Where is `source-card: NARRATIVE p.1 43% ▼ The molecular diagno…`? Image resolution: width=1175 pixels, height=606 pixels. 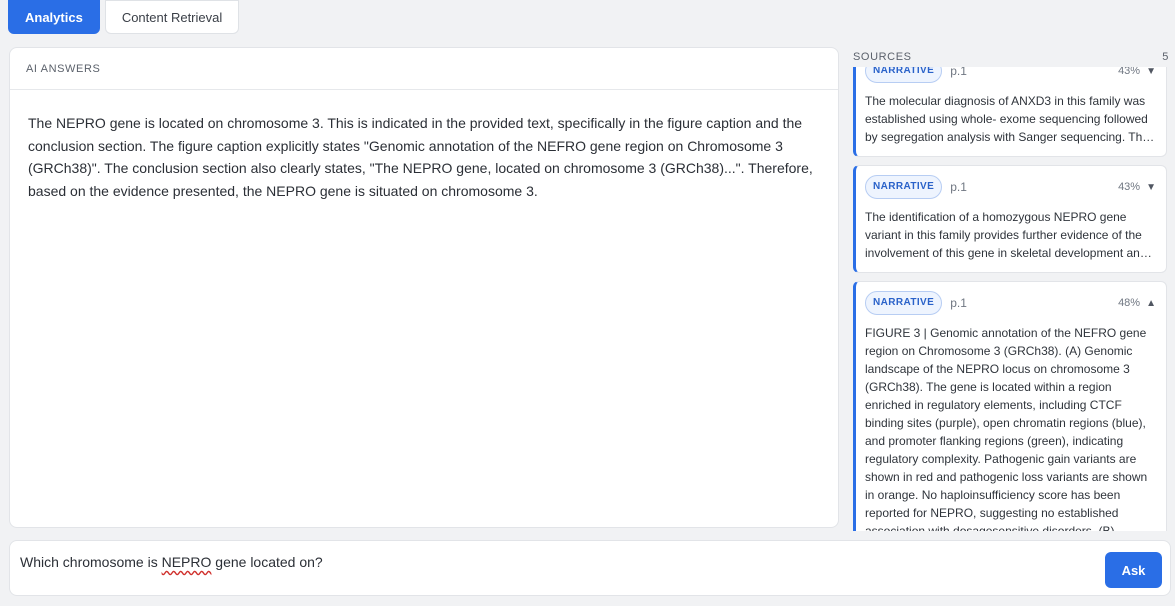
source-card: NARRATIVE p.1 43% ▼ The molecular diagno… is located at coordinates (1010, 112).